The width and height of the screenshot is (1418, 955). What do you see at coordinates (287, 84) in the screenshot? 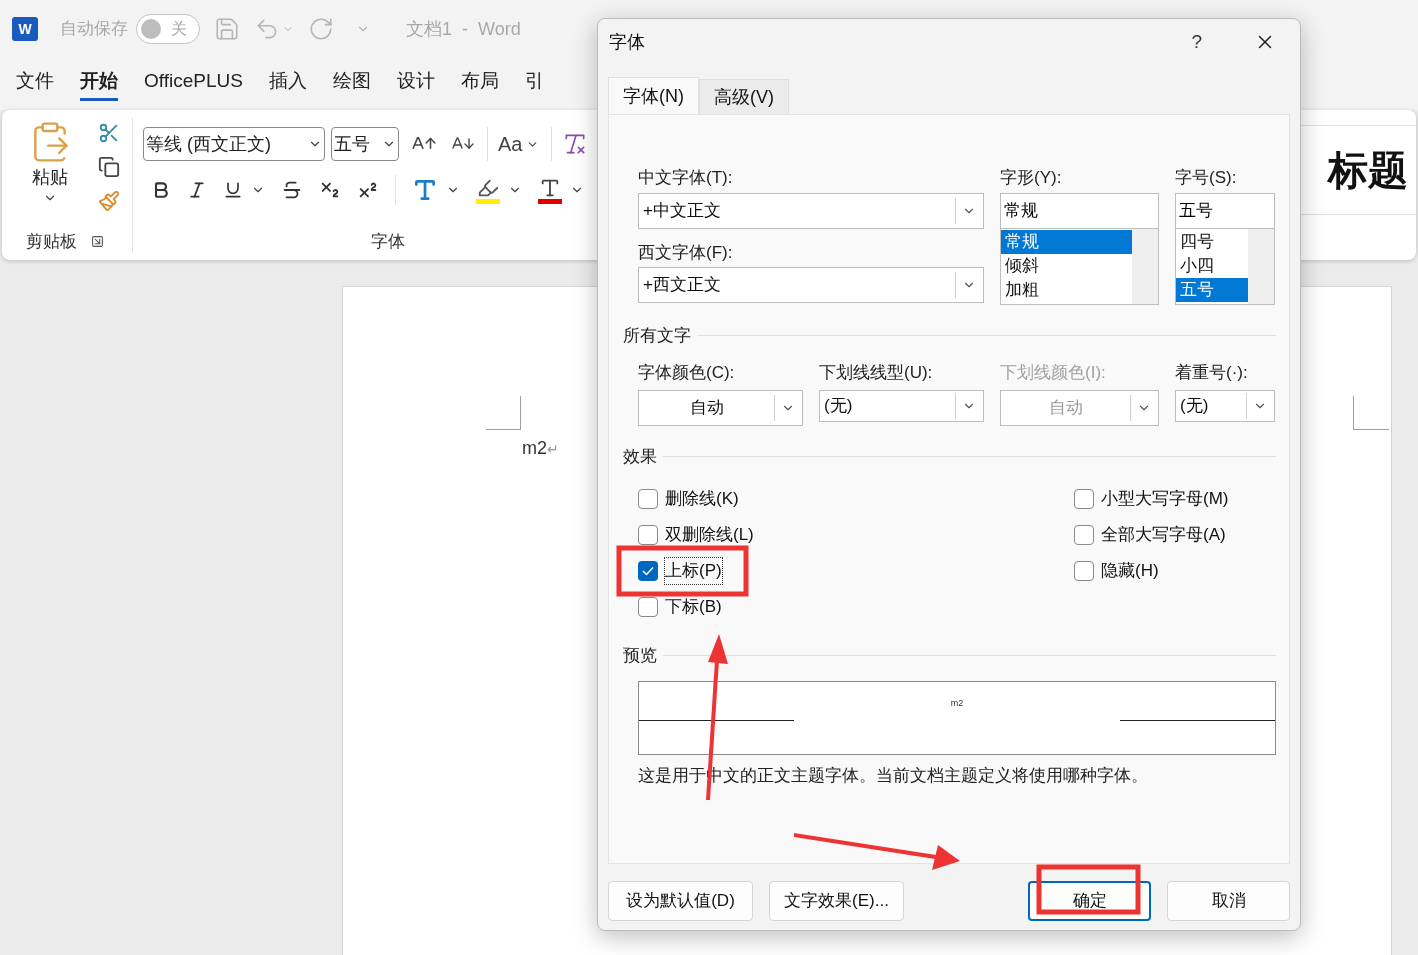
I see `menu-tab: 插入` at bounding box center [287, 84].